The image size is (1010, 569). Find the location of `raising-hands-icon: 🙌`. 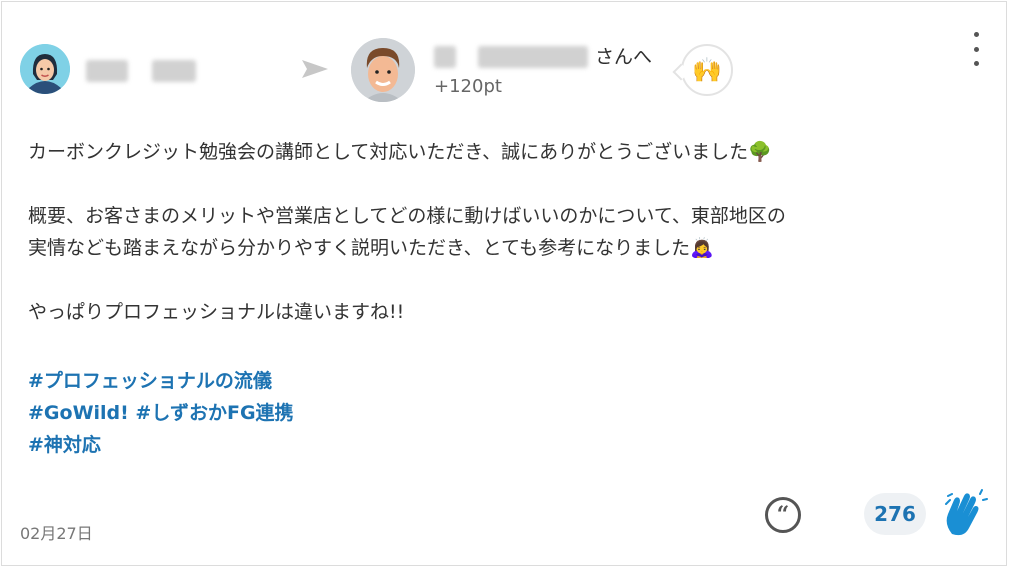

raising-hands-icon: 🙌 is located at coordinates (707, 70).